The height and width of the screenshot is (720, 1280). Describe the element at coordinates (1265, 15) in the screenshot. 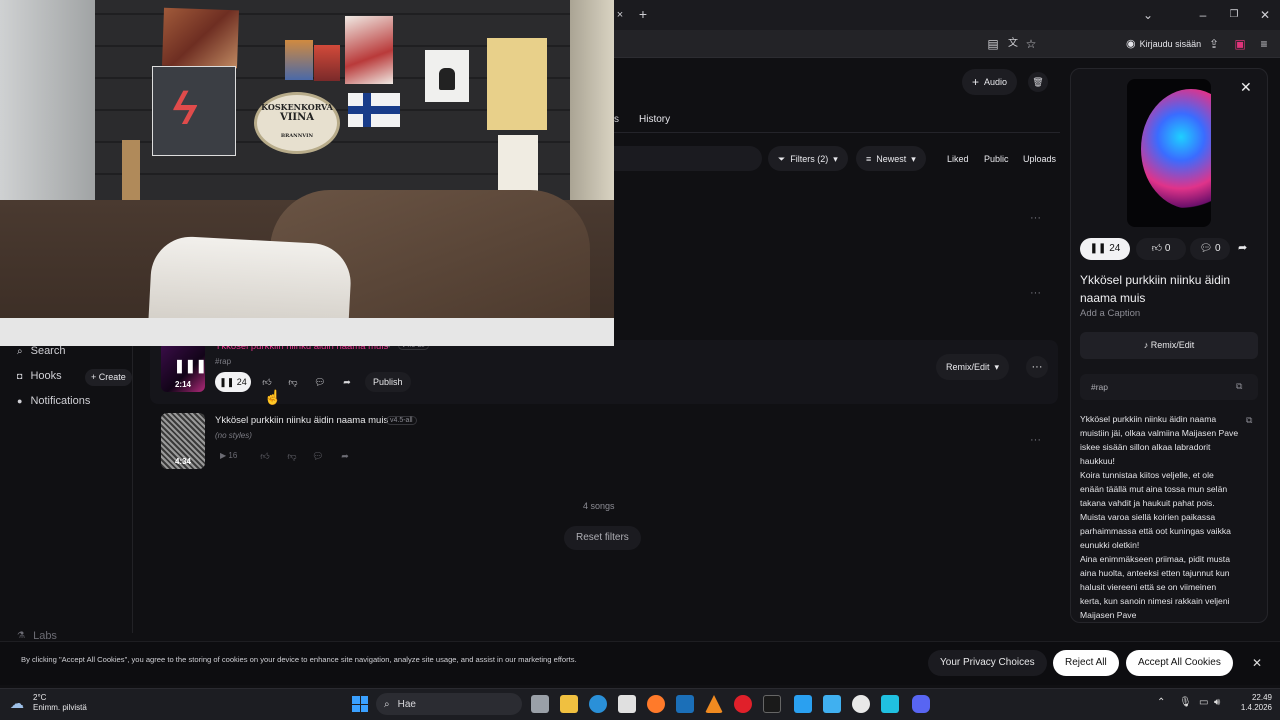

I see `window-close-icon: ✕` at that location.